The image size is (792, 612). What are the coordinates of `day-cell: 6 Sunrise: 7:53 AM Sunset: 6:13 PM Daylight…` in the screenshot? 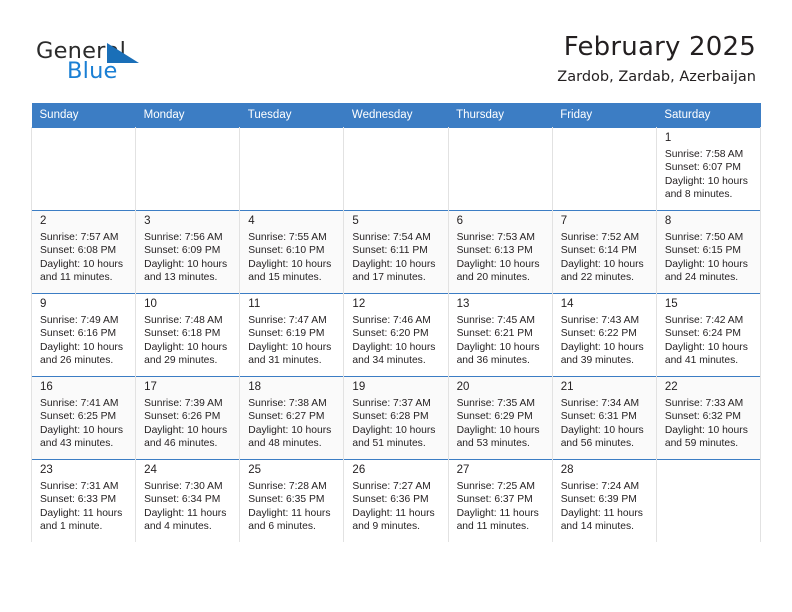 It's located at (500, 252).